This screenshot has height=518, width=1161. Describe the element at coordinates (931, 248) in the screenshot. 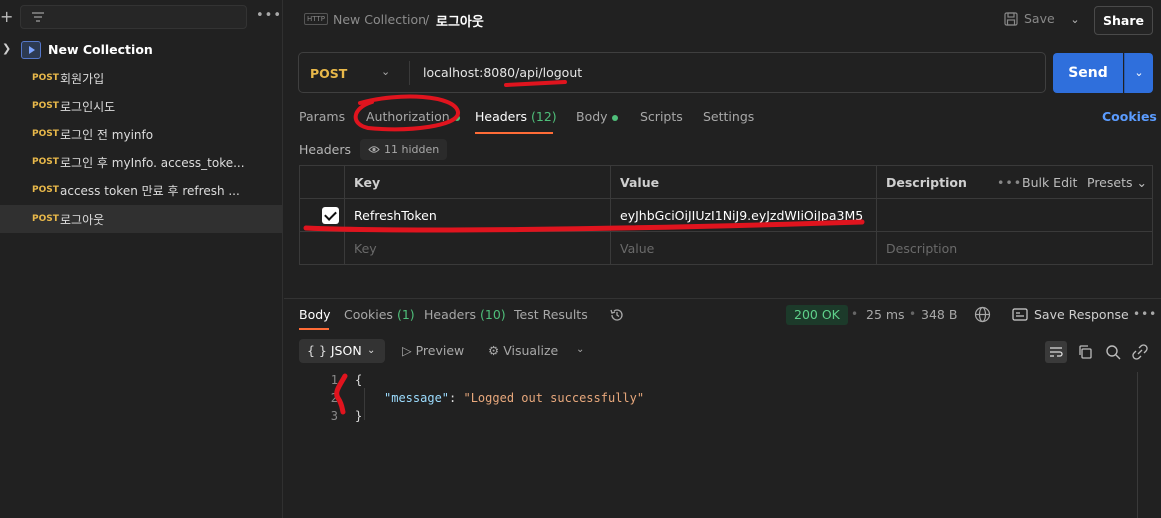

I see `header-description-input: Description` at that location.